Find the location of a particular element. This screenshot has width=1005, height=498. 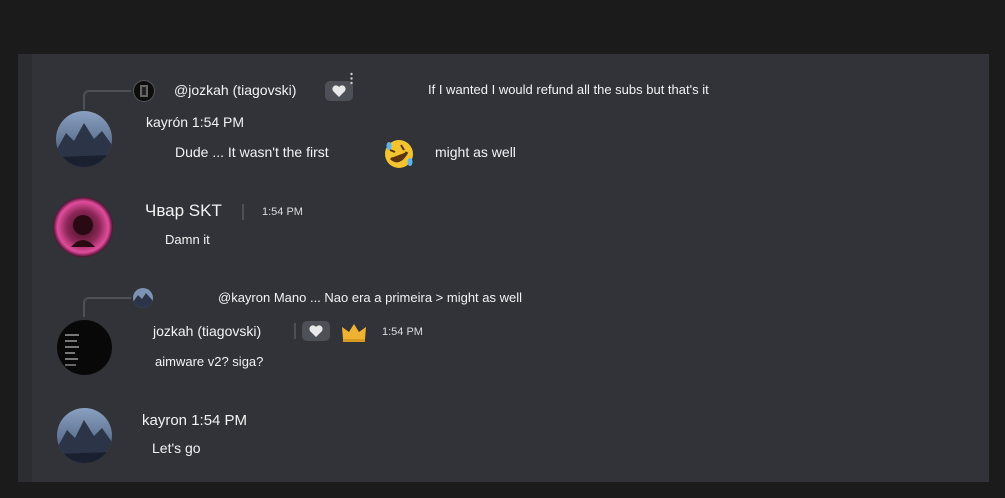

pink-glow-avatar-image is located at coordinates (83, 227).